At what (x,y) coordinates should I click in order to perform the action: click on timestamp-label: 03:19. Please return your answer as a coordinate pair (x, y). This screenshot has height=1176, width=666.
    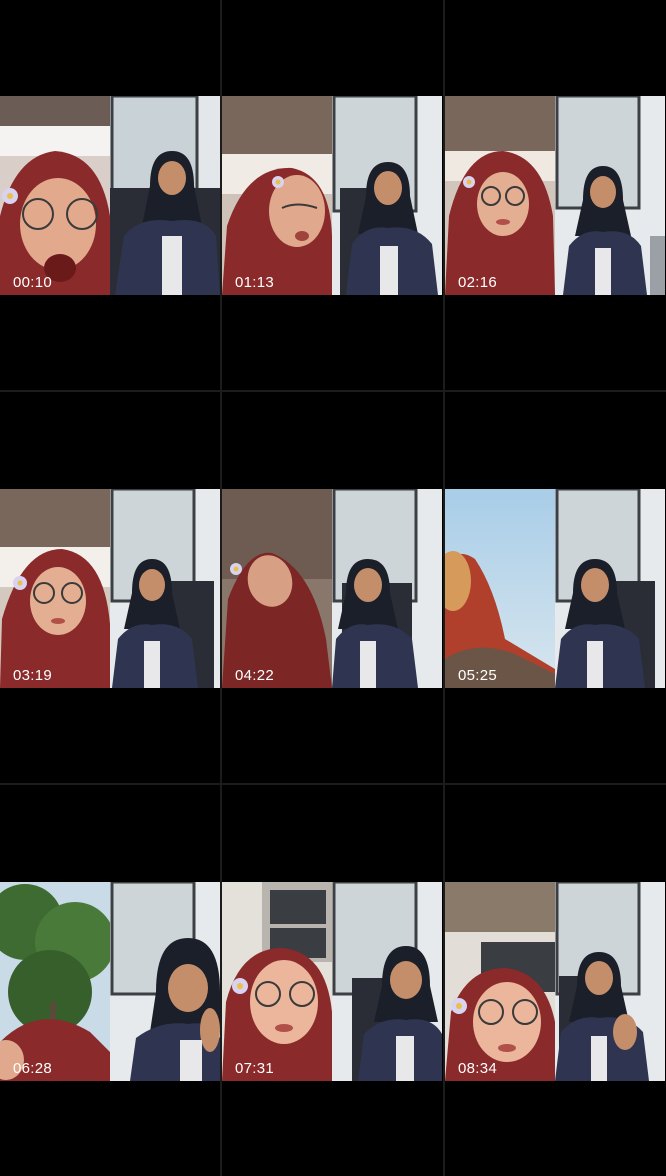
    Looking at the image, I should click on (33, 675).